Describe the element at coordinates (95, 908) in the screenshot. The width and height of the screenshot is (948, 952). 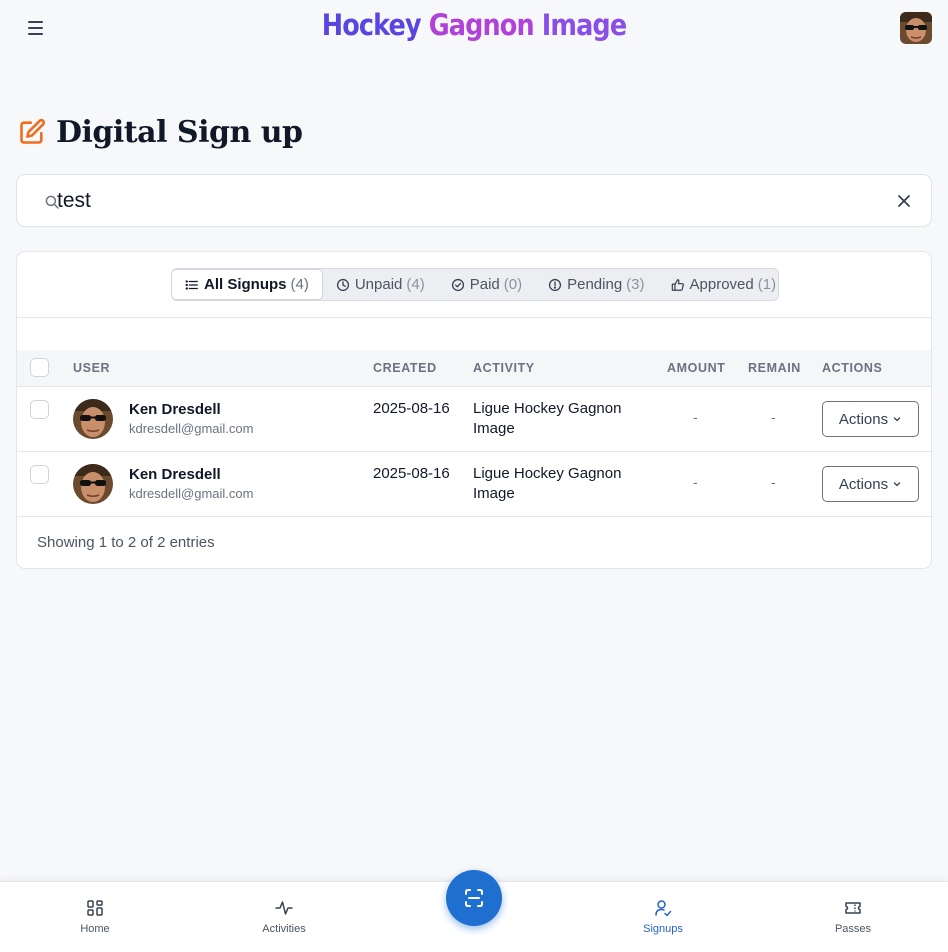
I see `dashboard-icon` at that location.